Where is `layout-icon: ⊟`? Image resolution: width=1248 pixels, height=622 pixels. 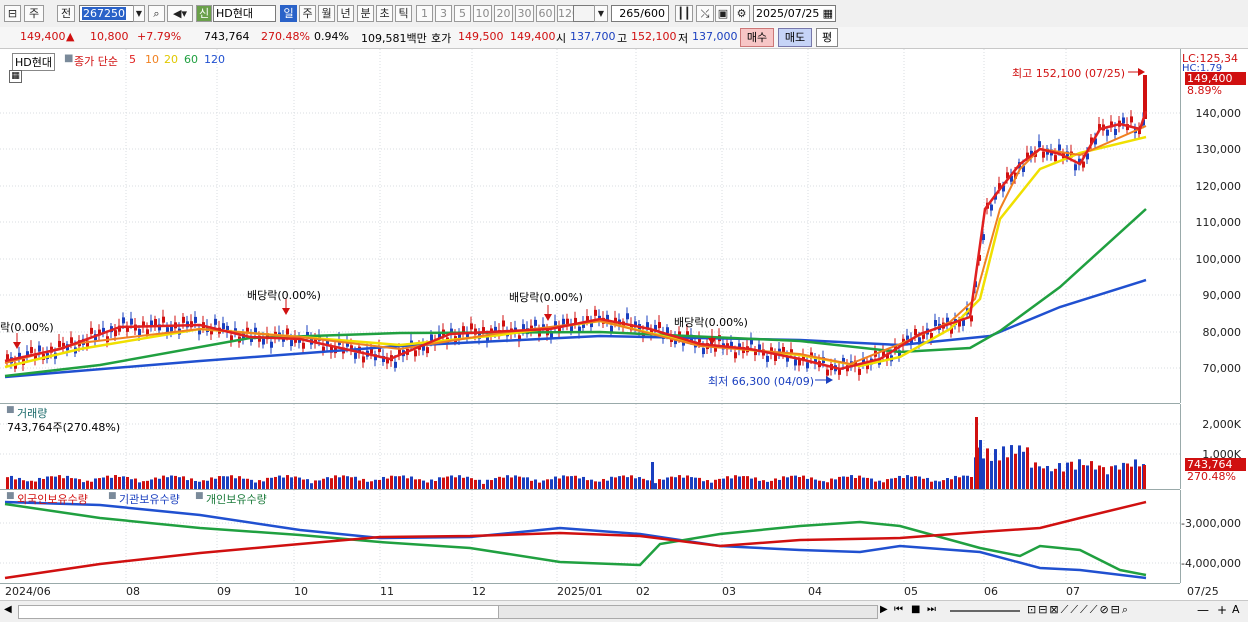
layout-icon: ⊟ is located at coordinates (12, 13).